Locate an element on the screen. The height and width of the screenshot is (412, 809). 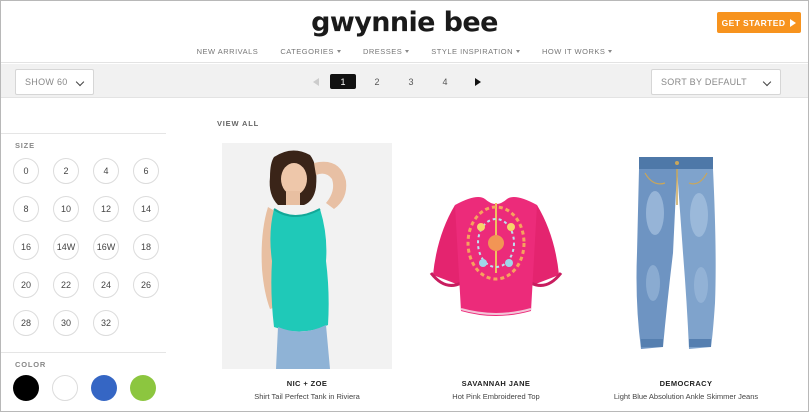
size-option: 22 is located at coordinates (66, 285).